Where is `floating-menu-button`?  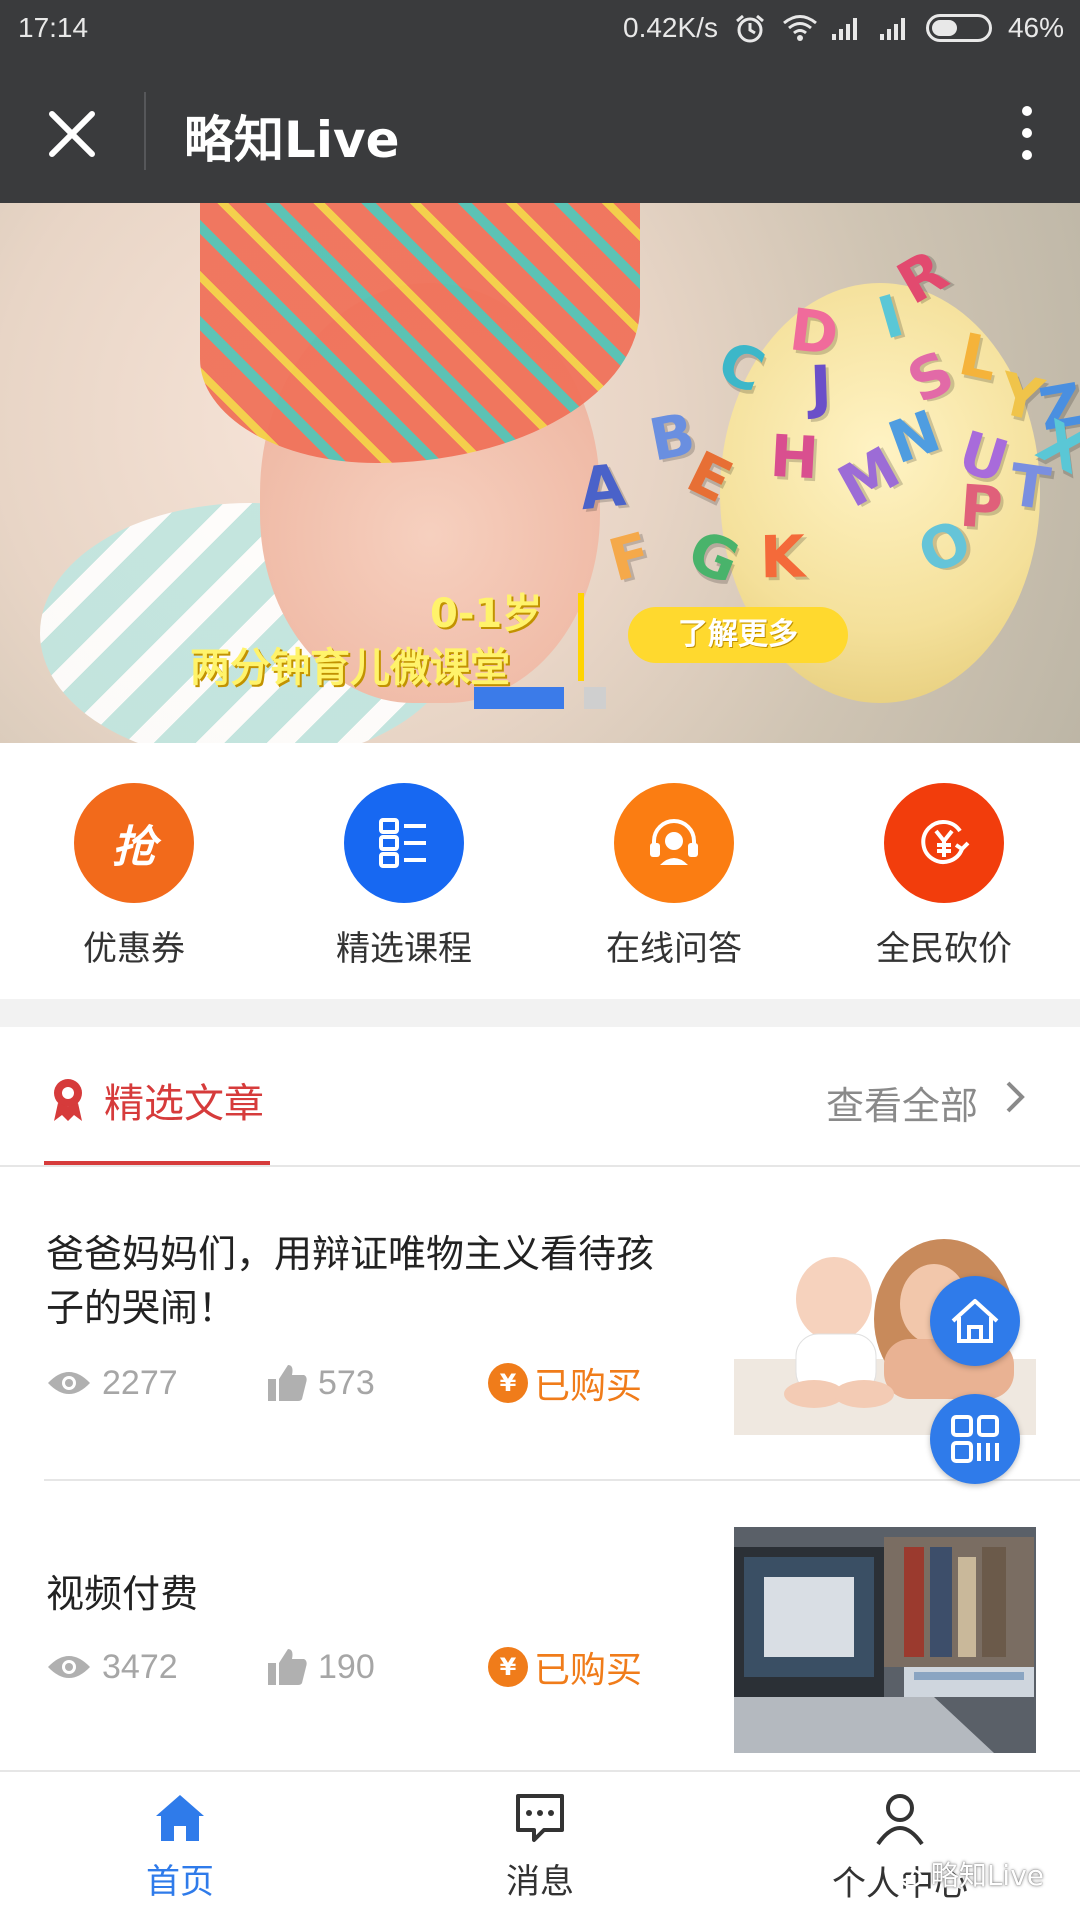 floating-menu-button is located at coordinates (975, 1439).